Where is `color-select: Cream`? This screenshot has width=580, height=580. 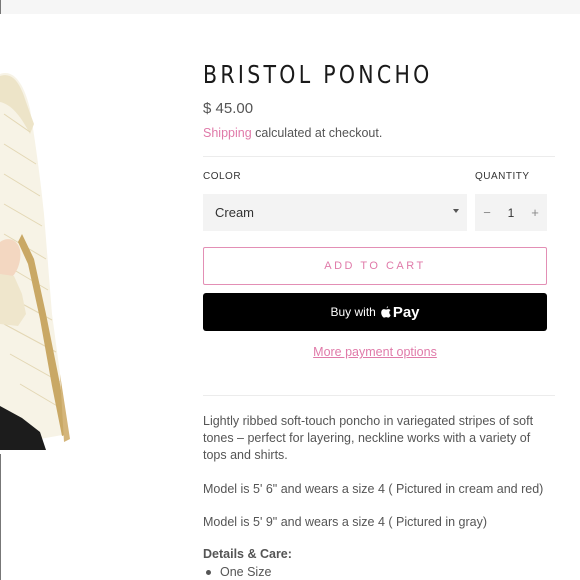 color-select: Cream is located at coordinates (335, 212).